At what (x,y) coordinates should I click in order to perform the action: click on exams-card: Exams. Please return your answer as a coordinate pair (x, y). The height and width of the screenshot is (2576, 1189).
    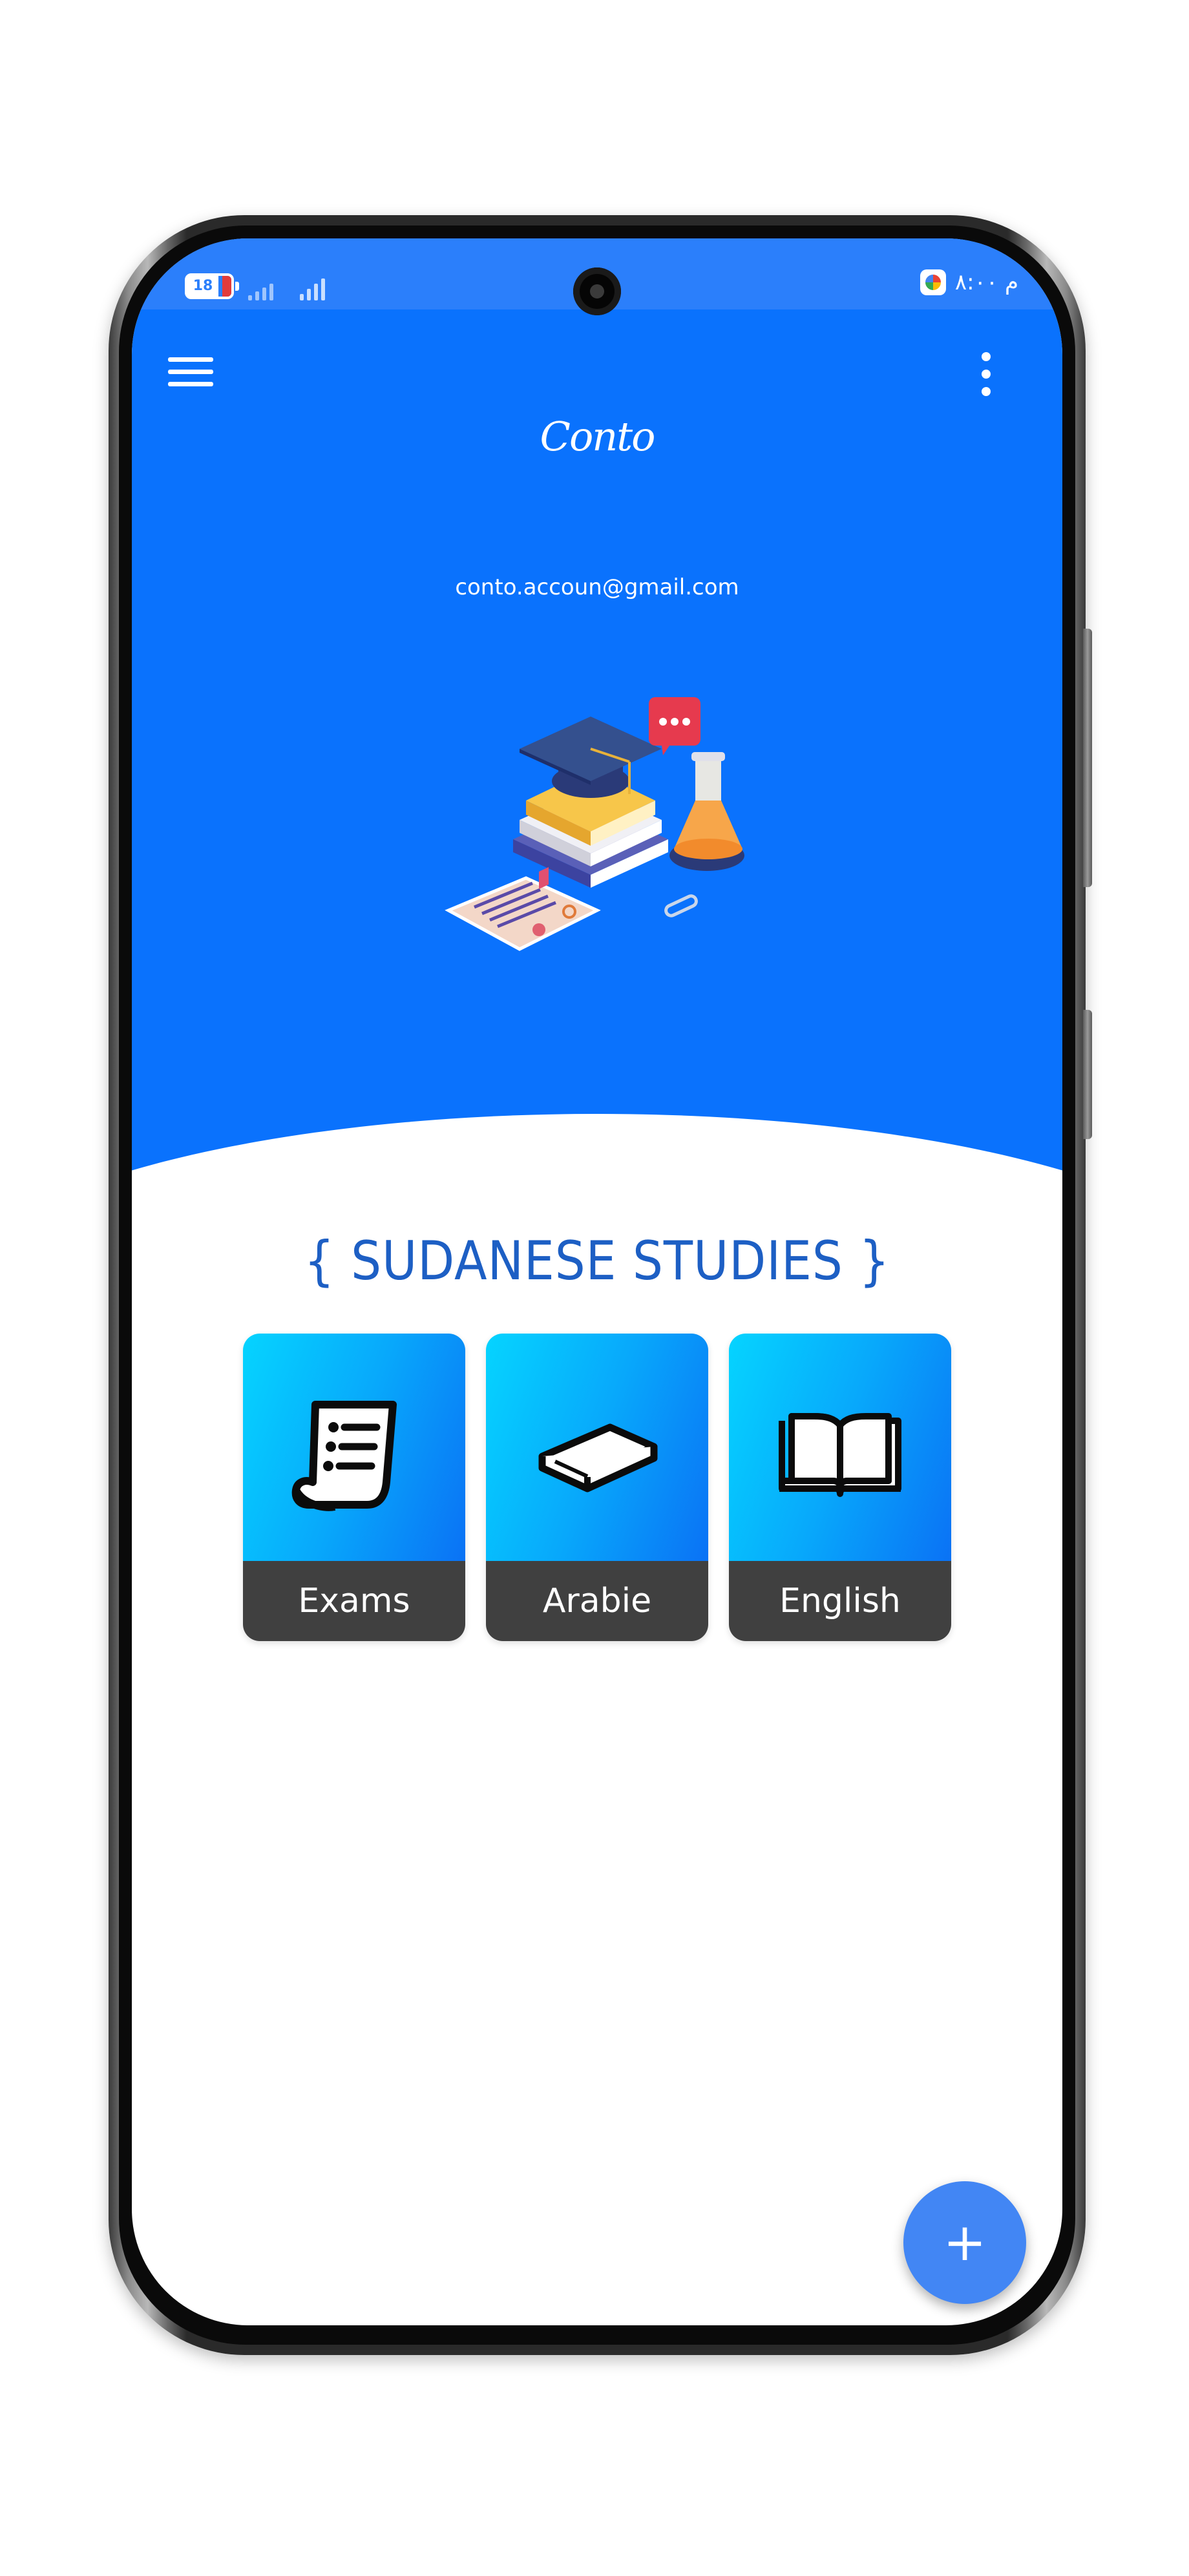
    Looking at the image, I should click on (354, 1487).